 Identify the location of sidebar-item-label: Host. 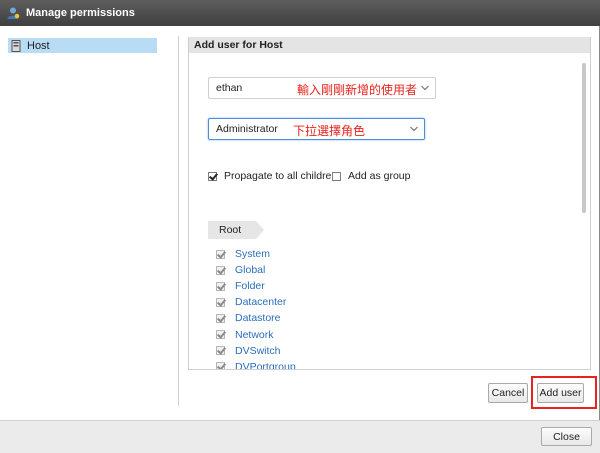
(38, 45).